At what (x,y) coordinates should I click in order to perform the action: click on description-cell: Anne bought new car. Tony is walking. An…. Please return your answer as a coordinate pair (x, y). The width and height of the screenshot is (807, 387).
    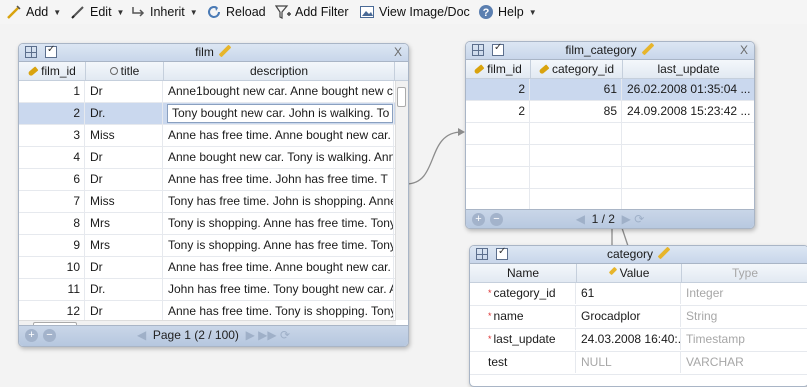
    Looking at the image, I should click on (279, 157).